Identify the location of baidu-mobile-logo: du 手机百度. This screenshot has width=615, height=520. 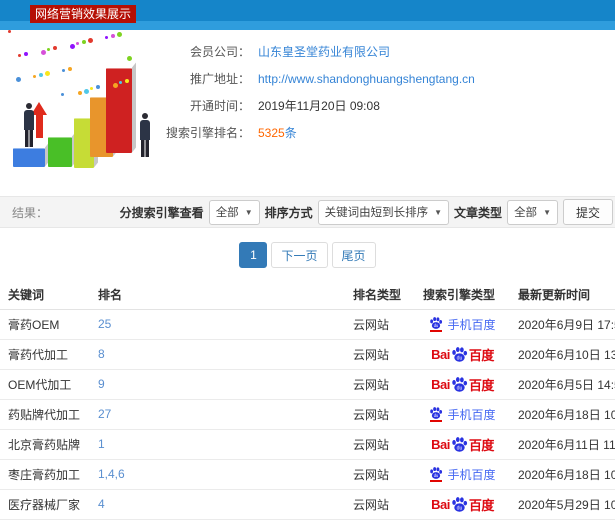
(462, 324).